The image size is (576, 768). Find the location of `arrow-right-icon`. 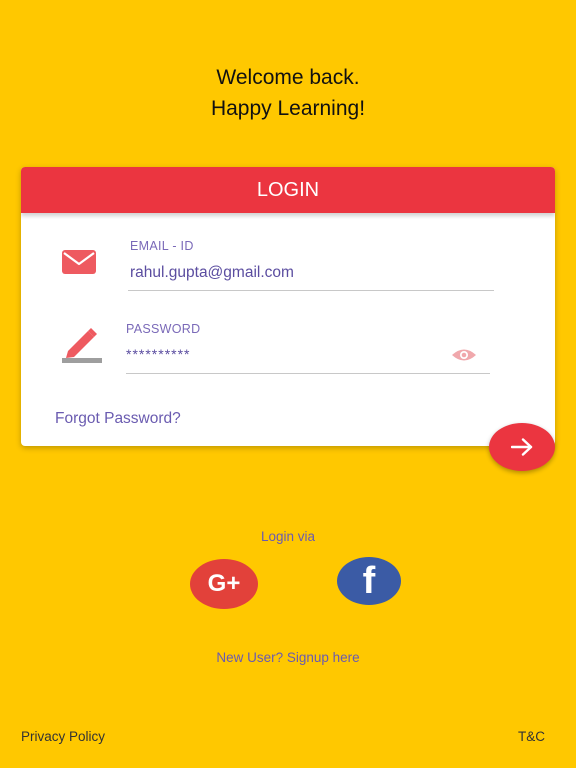

arrow-right-icon is located at coordinates (522, 447).